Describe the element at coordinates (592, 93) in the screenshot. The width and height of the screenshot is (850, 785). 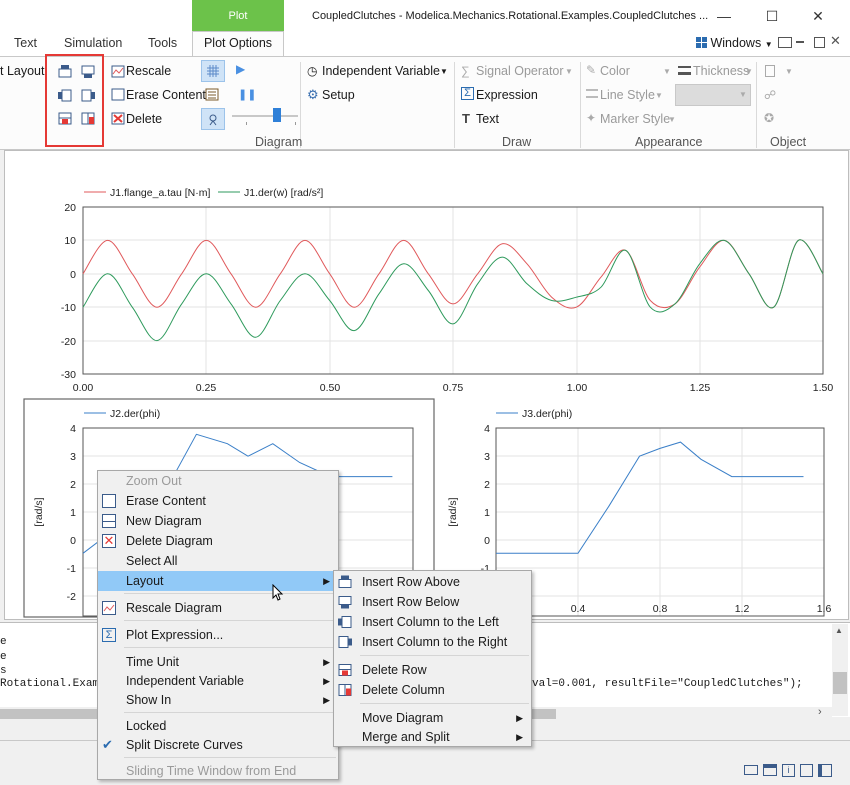
I see `line-style-icon` at that location.